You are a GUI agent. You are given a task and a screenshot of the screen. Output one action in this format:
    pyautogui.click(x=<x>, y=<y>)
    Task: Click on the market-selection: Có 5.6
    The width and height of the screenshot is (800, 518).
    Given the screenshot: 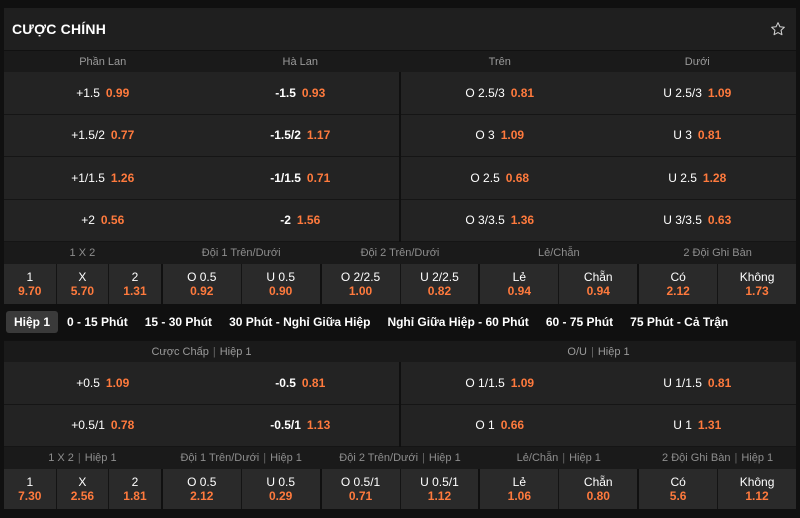 What is the action you would take?
    pyautogui.click(x=678, y=489)
    